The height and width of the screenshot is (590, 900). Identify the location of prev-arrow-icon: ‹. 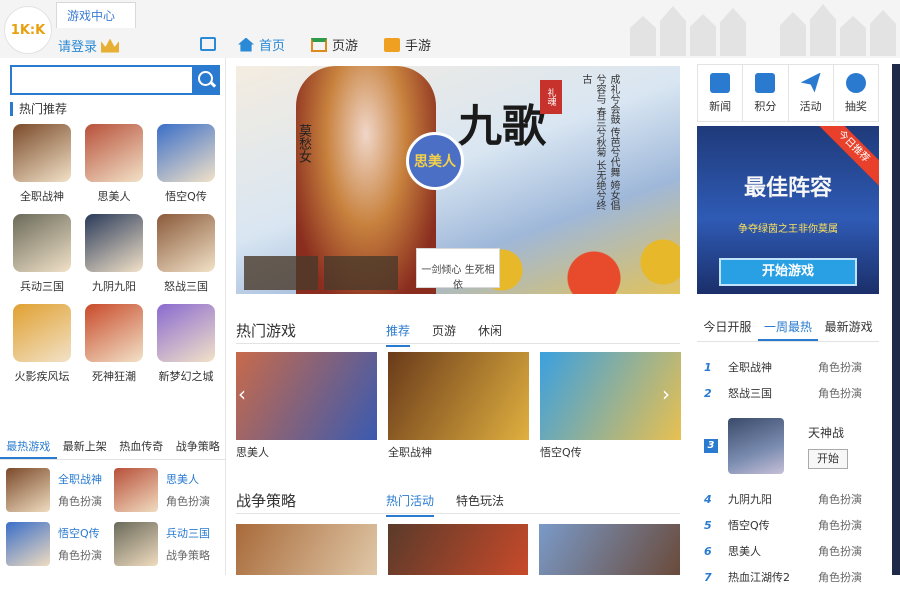
(245, 394).